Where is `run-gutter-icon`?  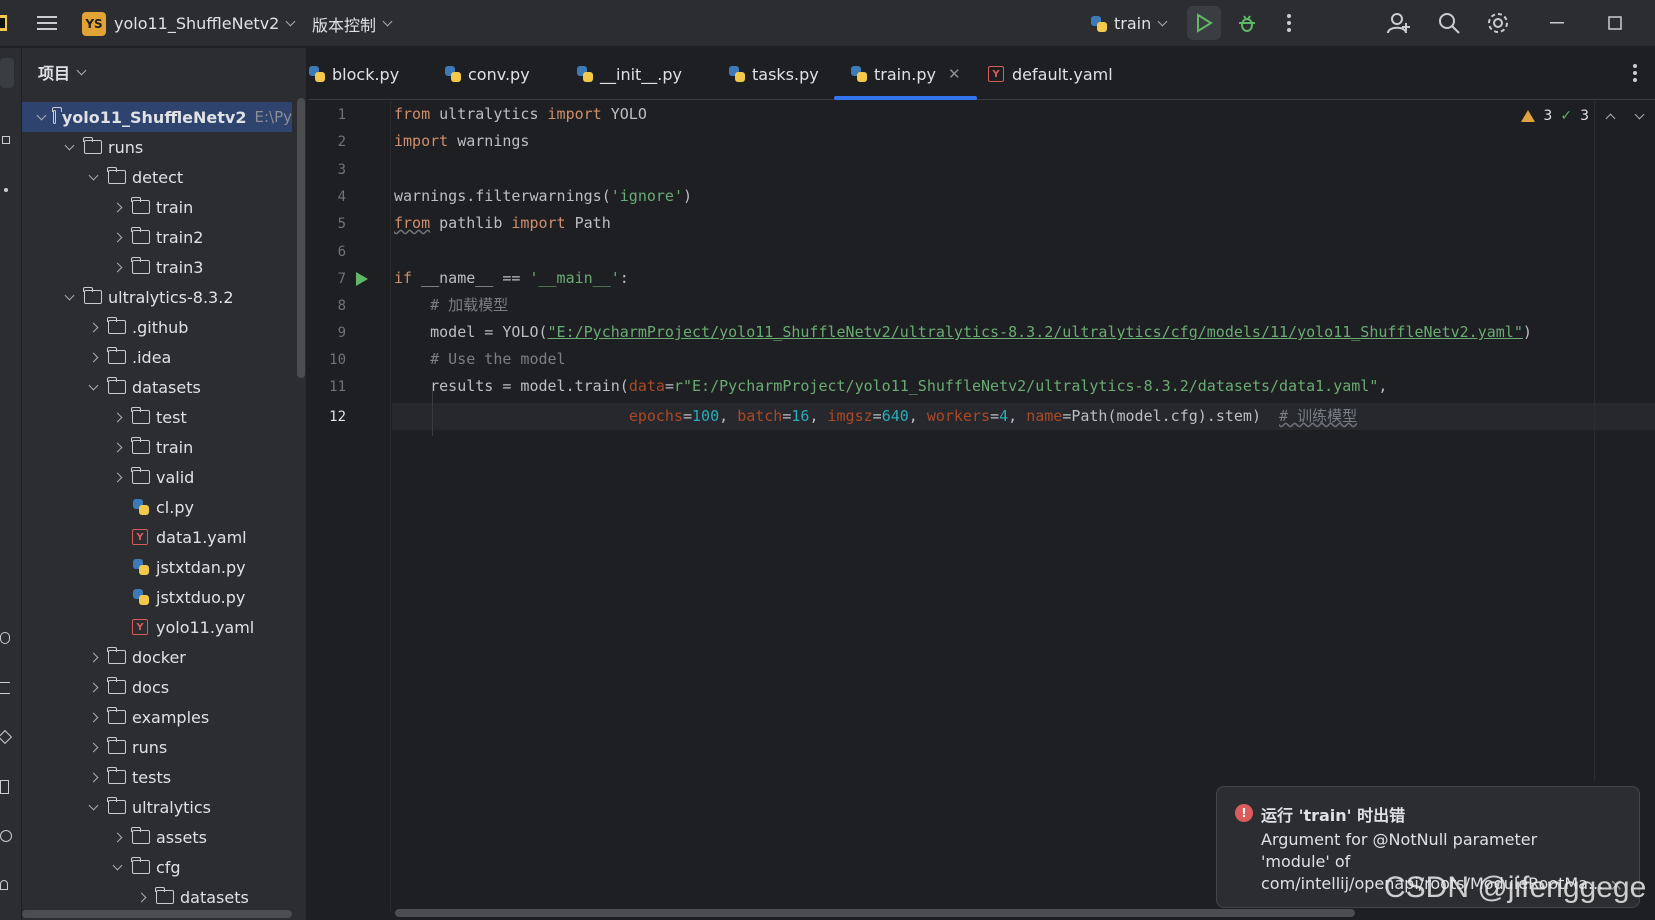
run-gutter-icon is located at coordinates (362, 279).